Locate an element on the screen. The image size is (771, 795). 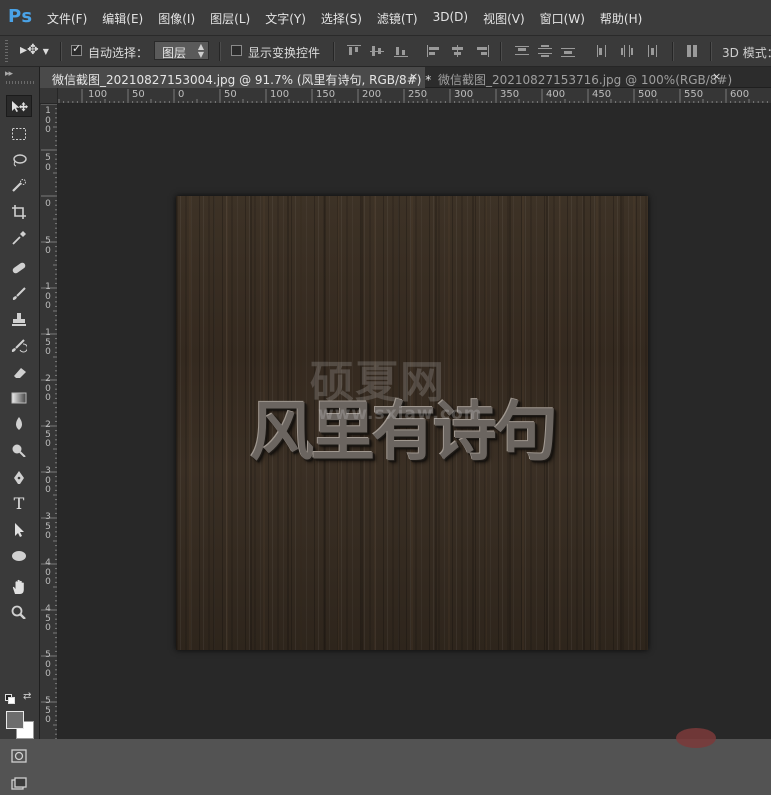
menu-edit: 编辑(E) is located at coordinates (122, 18).